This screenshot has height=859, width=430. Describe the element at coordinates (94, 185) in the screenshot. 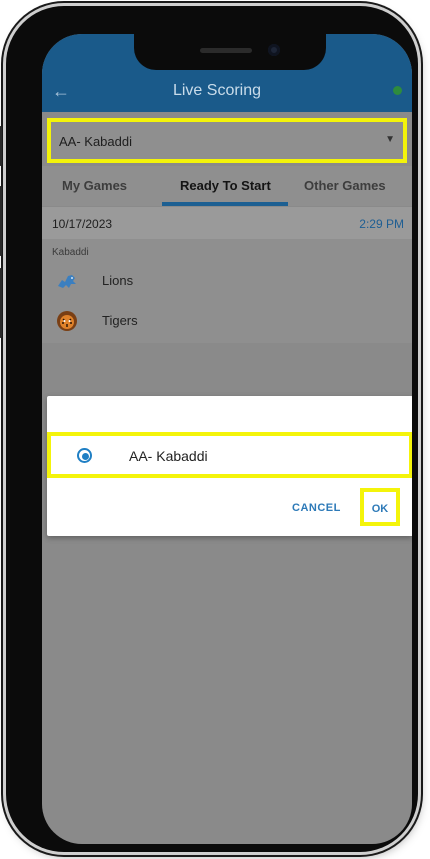

I see `tab-my-games: My Games` at that location.